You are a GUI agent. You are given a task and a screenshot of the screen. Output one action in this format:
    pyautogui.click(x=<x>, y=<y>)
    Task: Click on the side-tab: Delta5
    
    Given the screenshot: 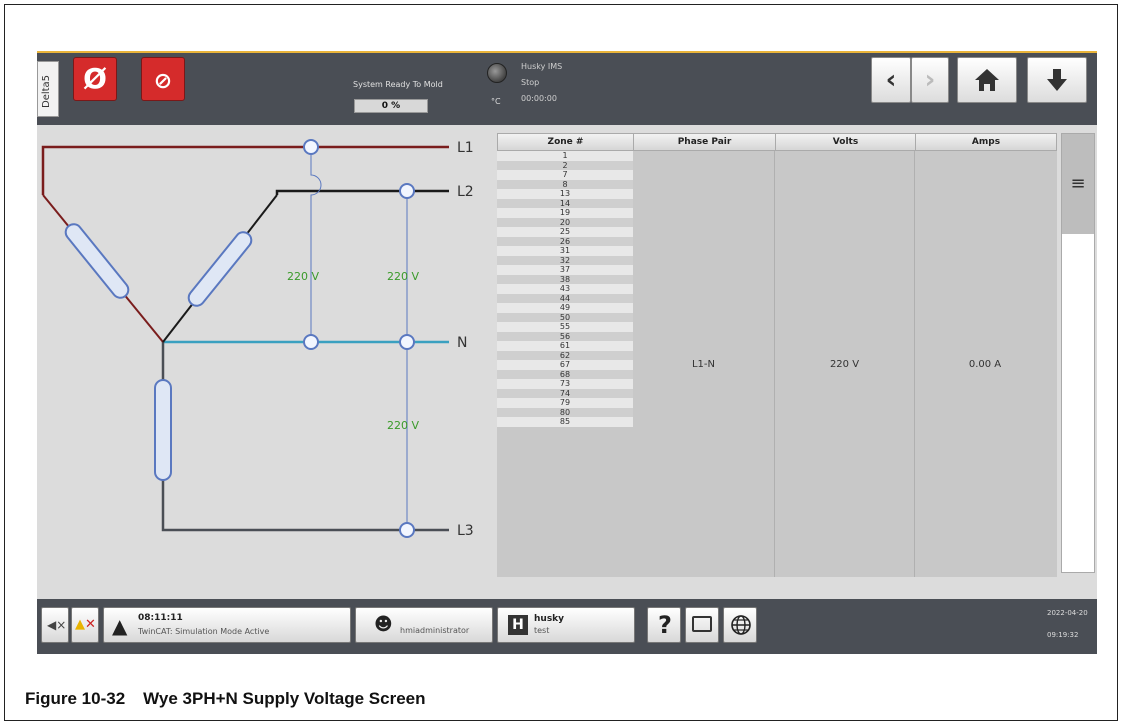 What is the action you would take?
    pyautogui.click(x=48, y=89)
    